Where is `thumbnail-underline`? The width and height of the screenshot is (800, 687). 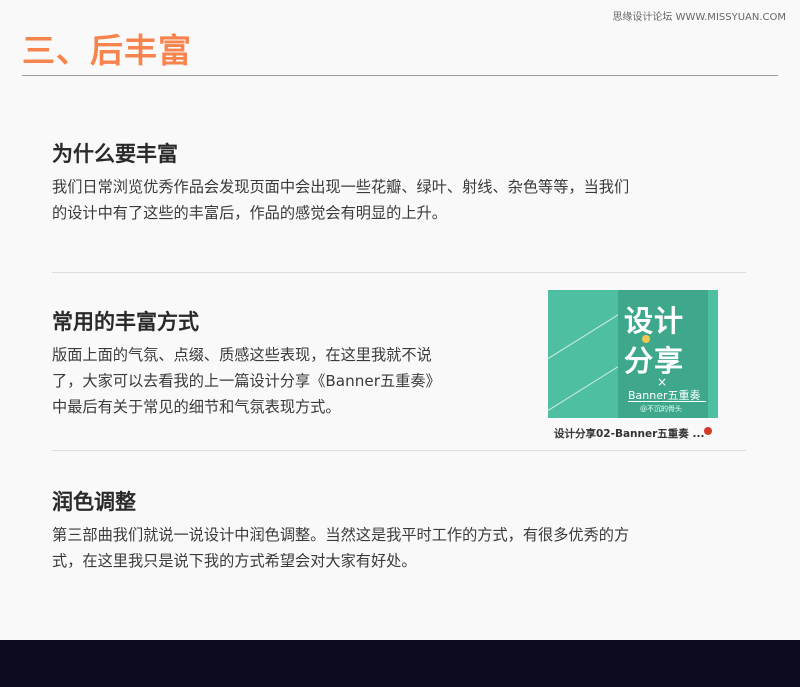
thumbnail-underline is located at coordinates (667, 401).